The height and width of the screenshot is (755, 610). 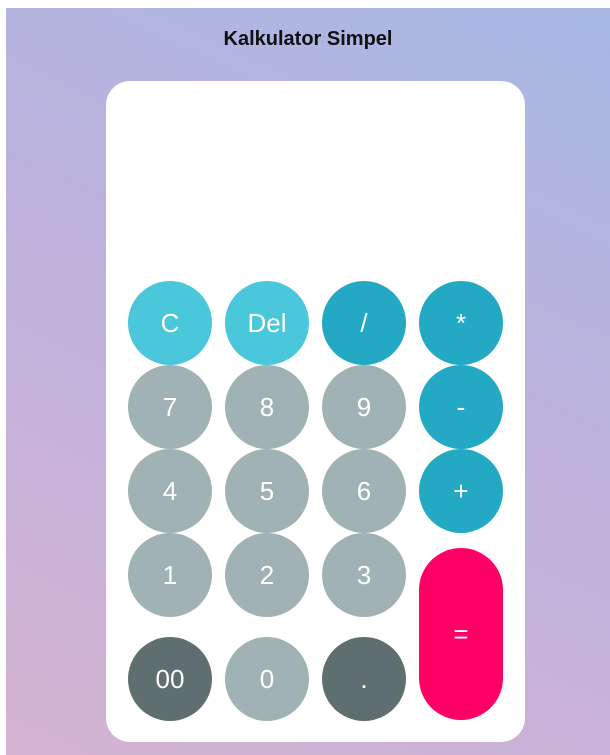 I want to click on delete-button: Del, so click(x=267, y=323).